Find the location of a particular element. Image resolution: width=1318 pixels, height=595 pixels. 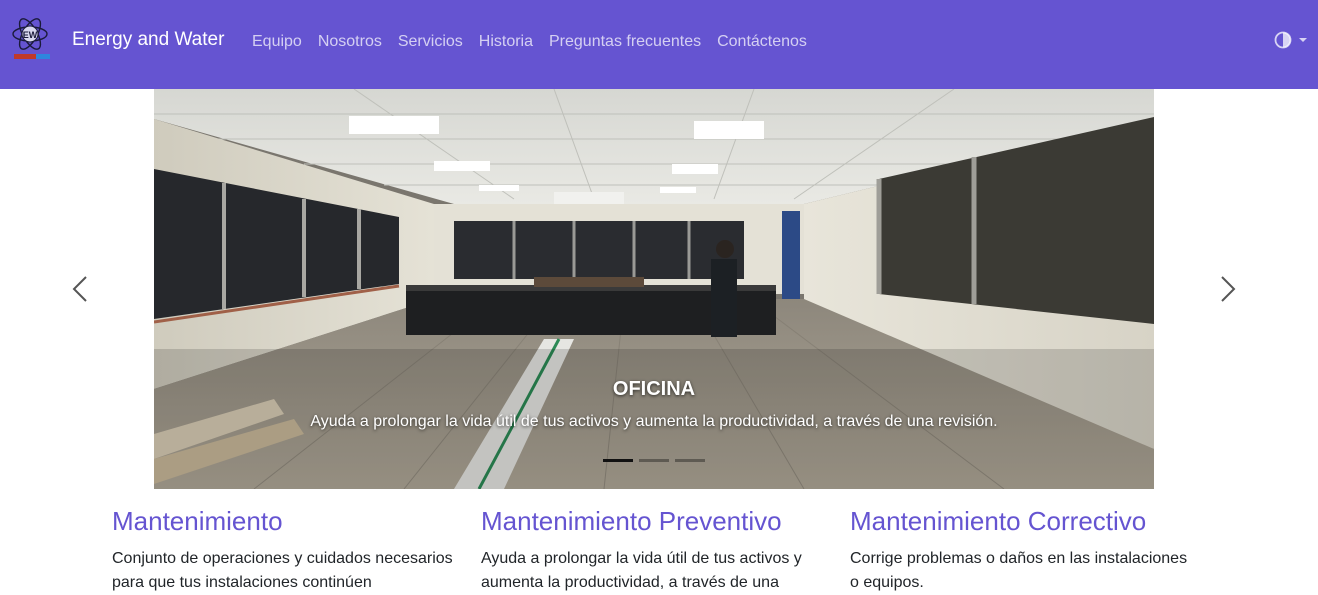

carousel-next-button is located at coordinates (1227, 289).